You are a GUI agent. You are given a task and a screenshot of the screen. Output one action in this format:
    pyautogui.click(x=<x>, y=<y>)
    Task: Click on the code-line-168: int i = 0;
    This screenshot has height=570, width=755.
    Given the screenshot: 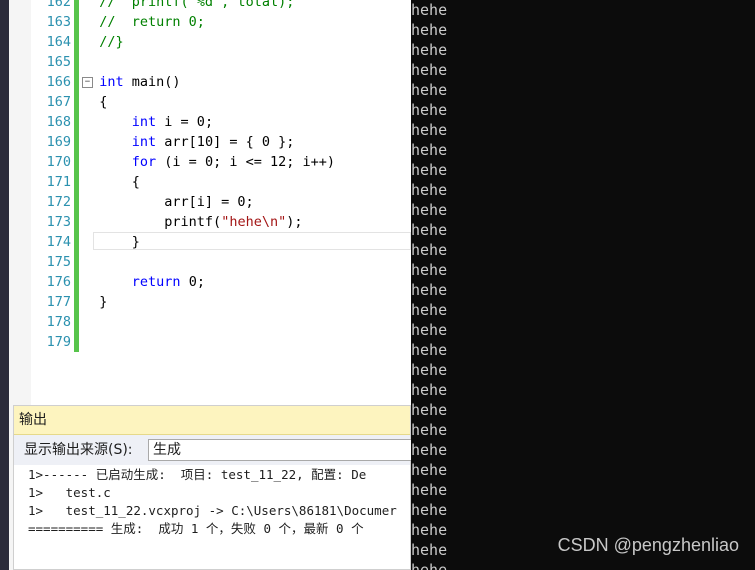 What is the action you would take?
    pyautogui.click(x=247, y=122)
    